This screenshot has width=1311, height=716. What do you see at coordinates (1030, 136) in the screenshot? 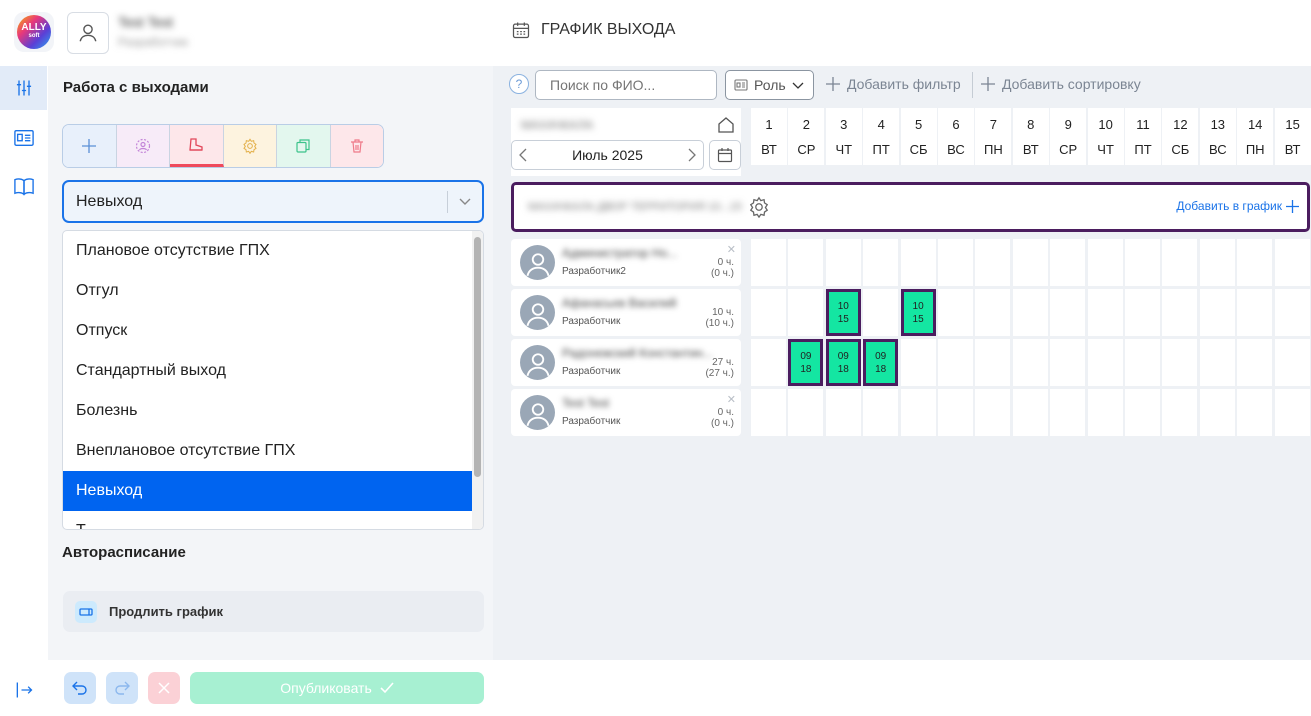
I see `day-column-header: 8 ВТ` at bounding box center [1030, 136].